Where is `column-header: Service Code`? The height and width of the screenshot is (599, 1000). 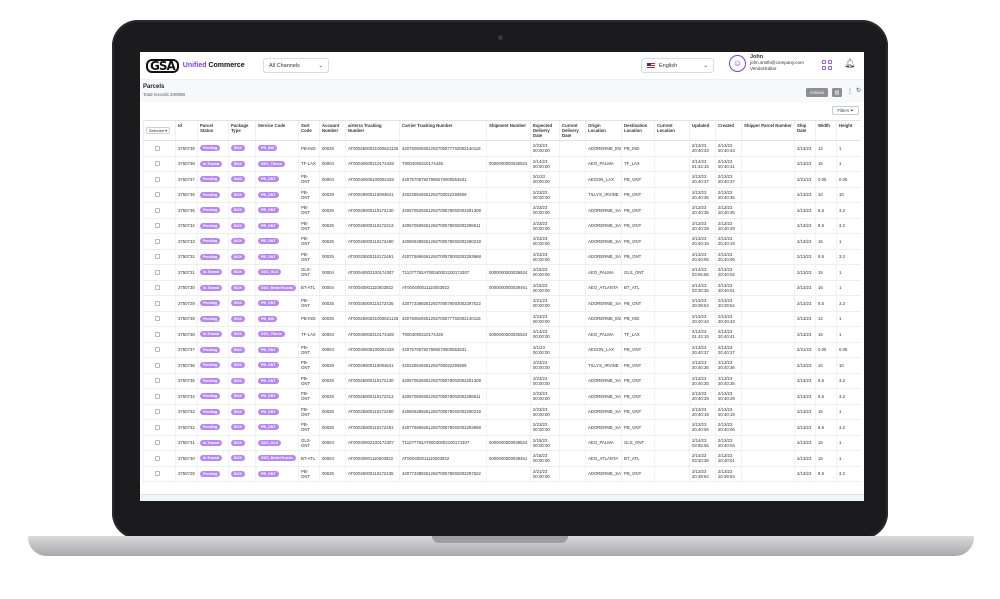
column-header: Service Code is located at coordinates (277, 131).